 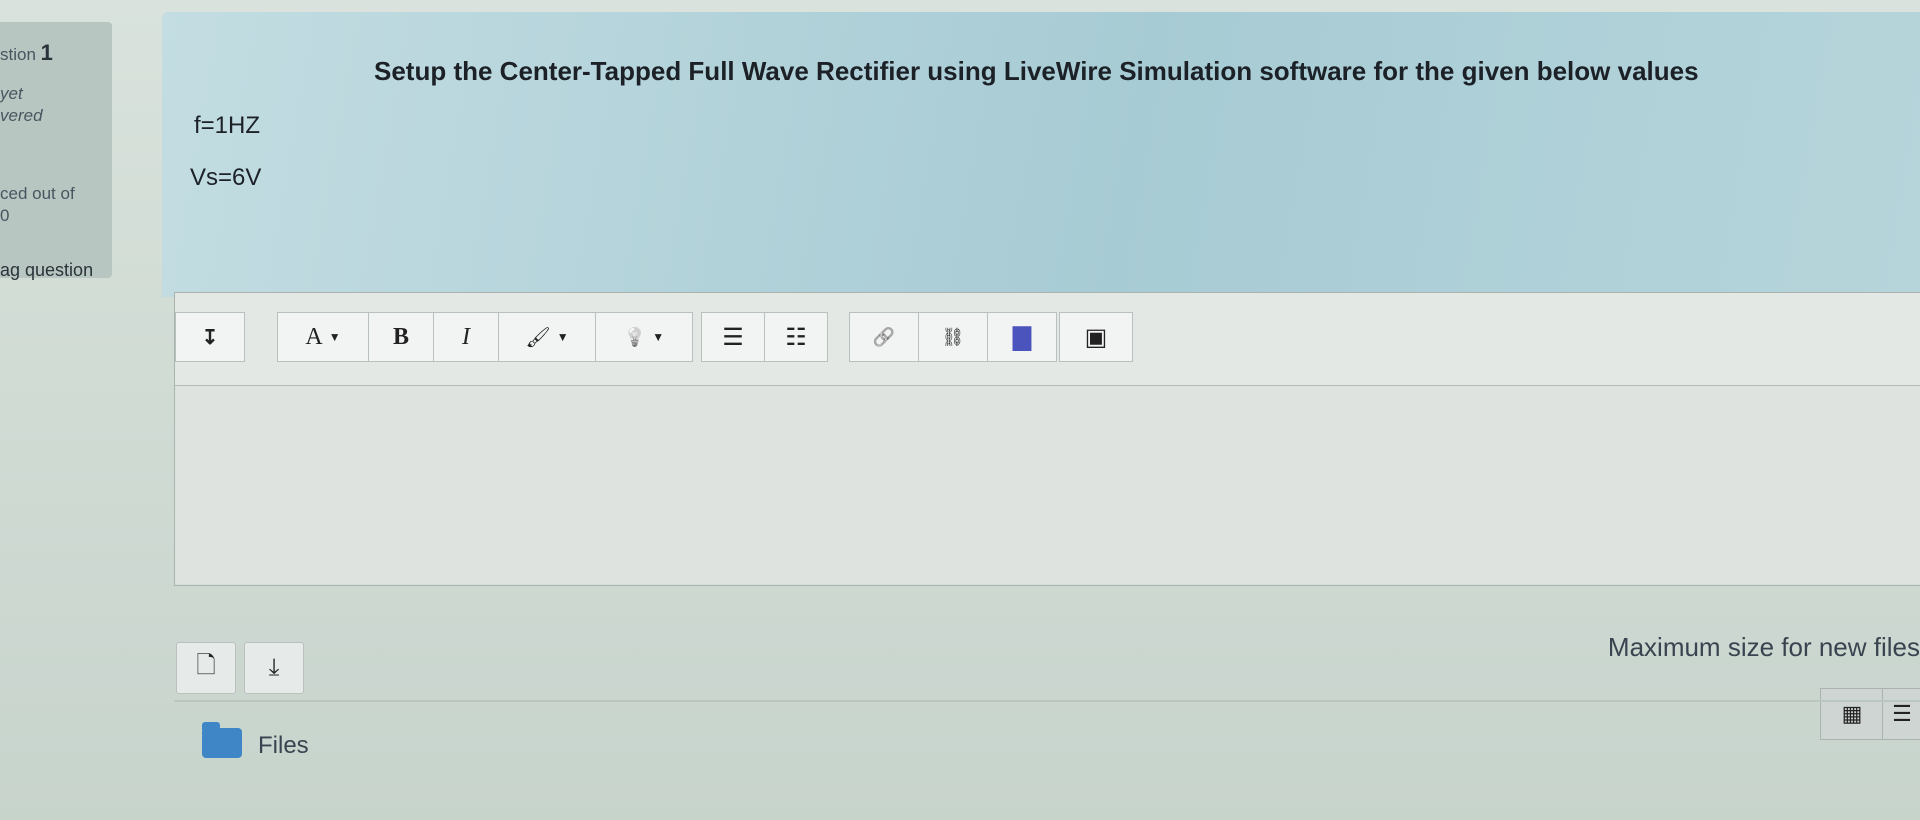 I want to click on toolbar-group-links: 🔗 ⛓ ▇, so click(x=953, y=337).